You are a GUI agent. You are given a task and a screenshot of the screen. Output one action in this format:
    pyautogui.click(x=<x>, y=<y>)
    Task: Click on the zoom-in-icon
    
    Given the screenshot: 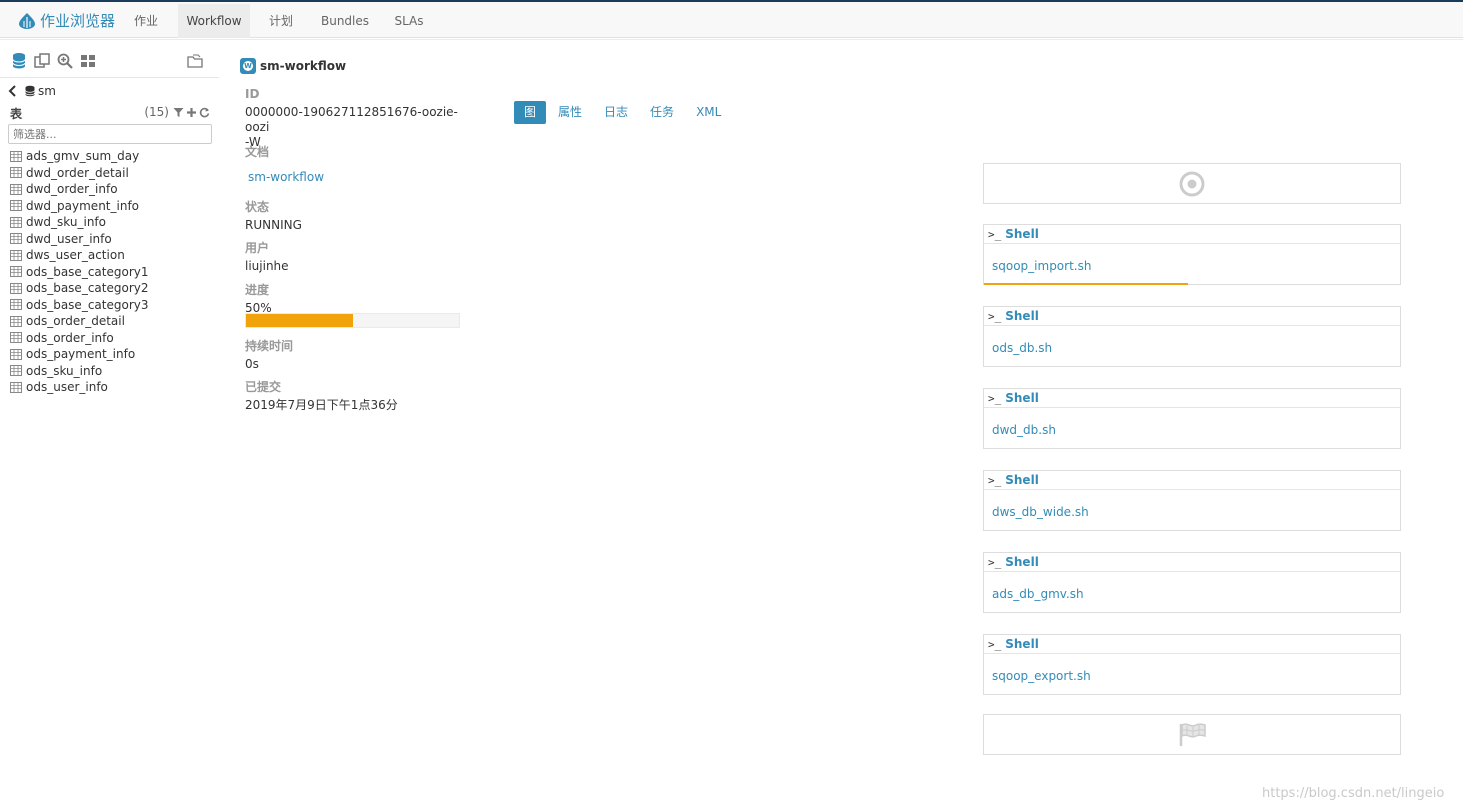 What is the action you would take?
    pyautogui.click(x=65, y=61)
    